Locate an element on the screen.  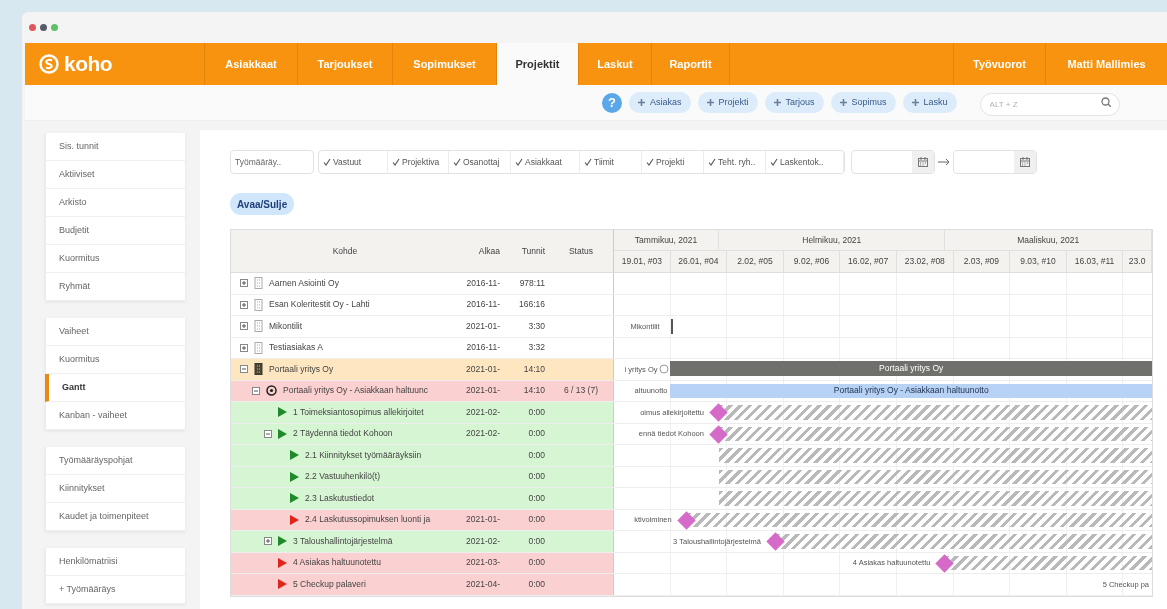
sidebar-item: Kiinnitykset is located at coordinates (115, 489).